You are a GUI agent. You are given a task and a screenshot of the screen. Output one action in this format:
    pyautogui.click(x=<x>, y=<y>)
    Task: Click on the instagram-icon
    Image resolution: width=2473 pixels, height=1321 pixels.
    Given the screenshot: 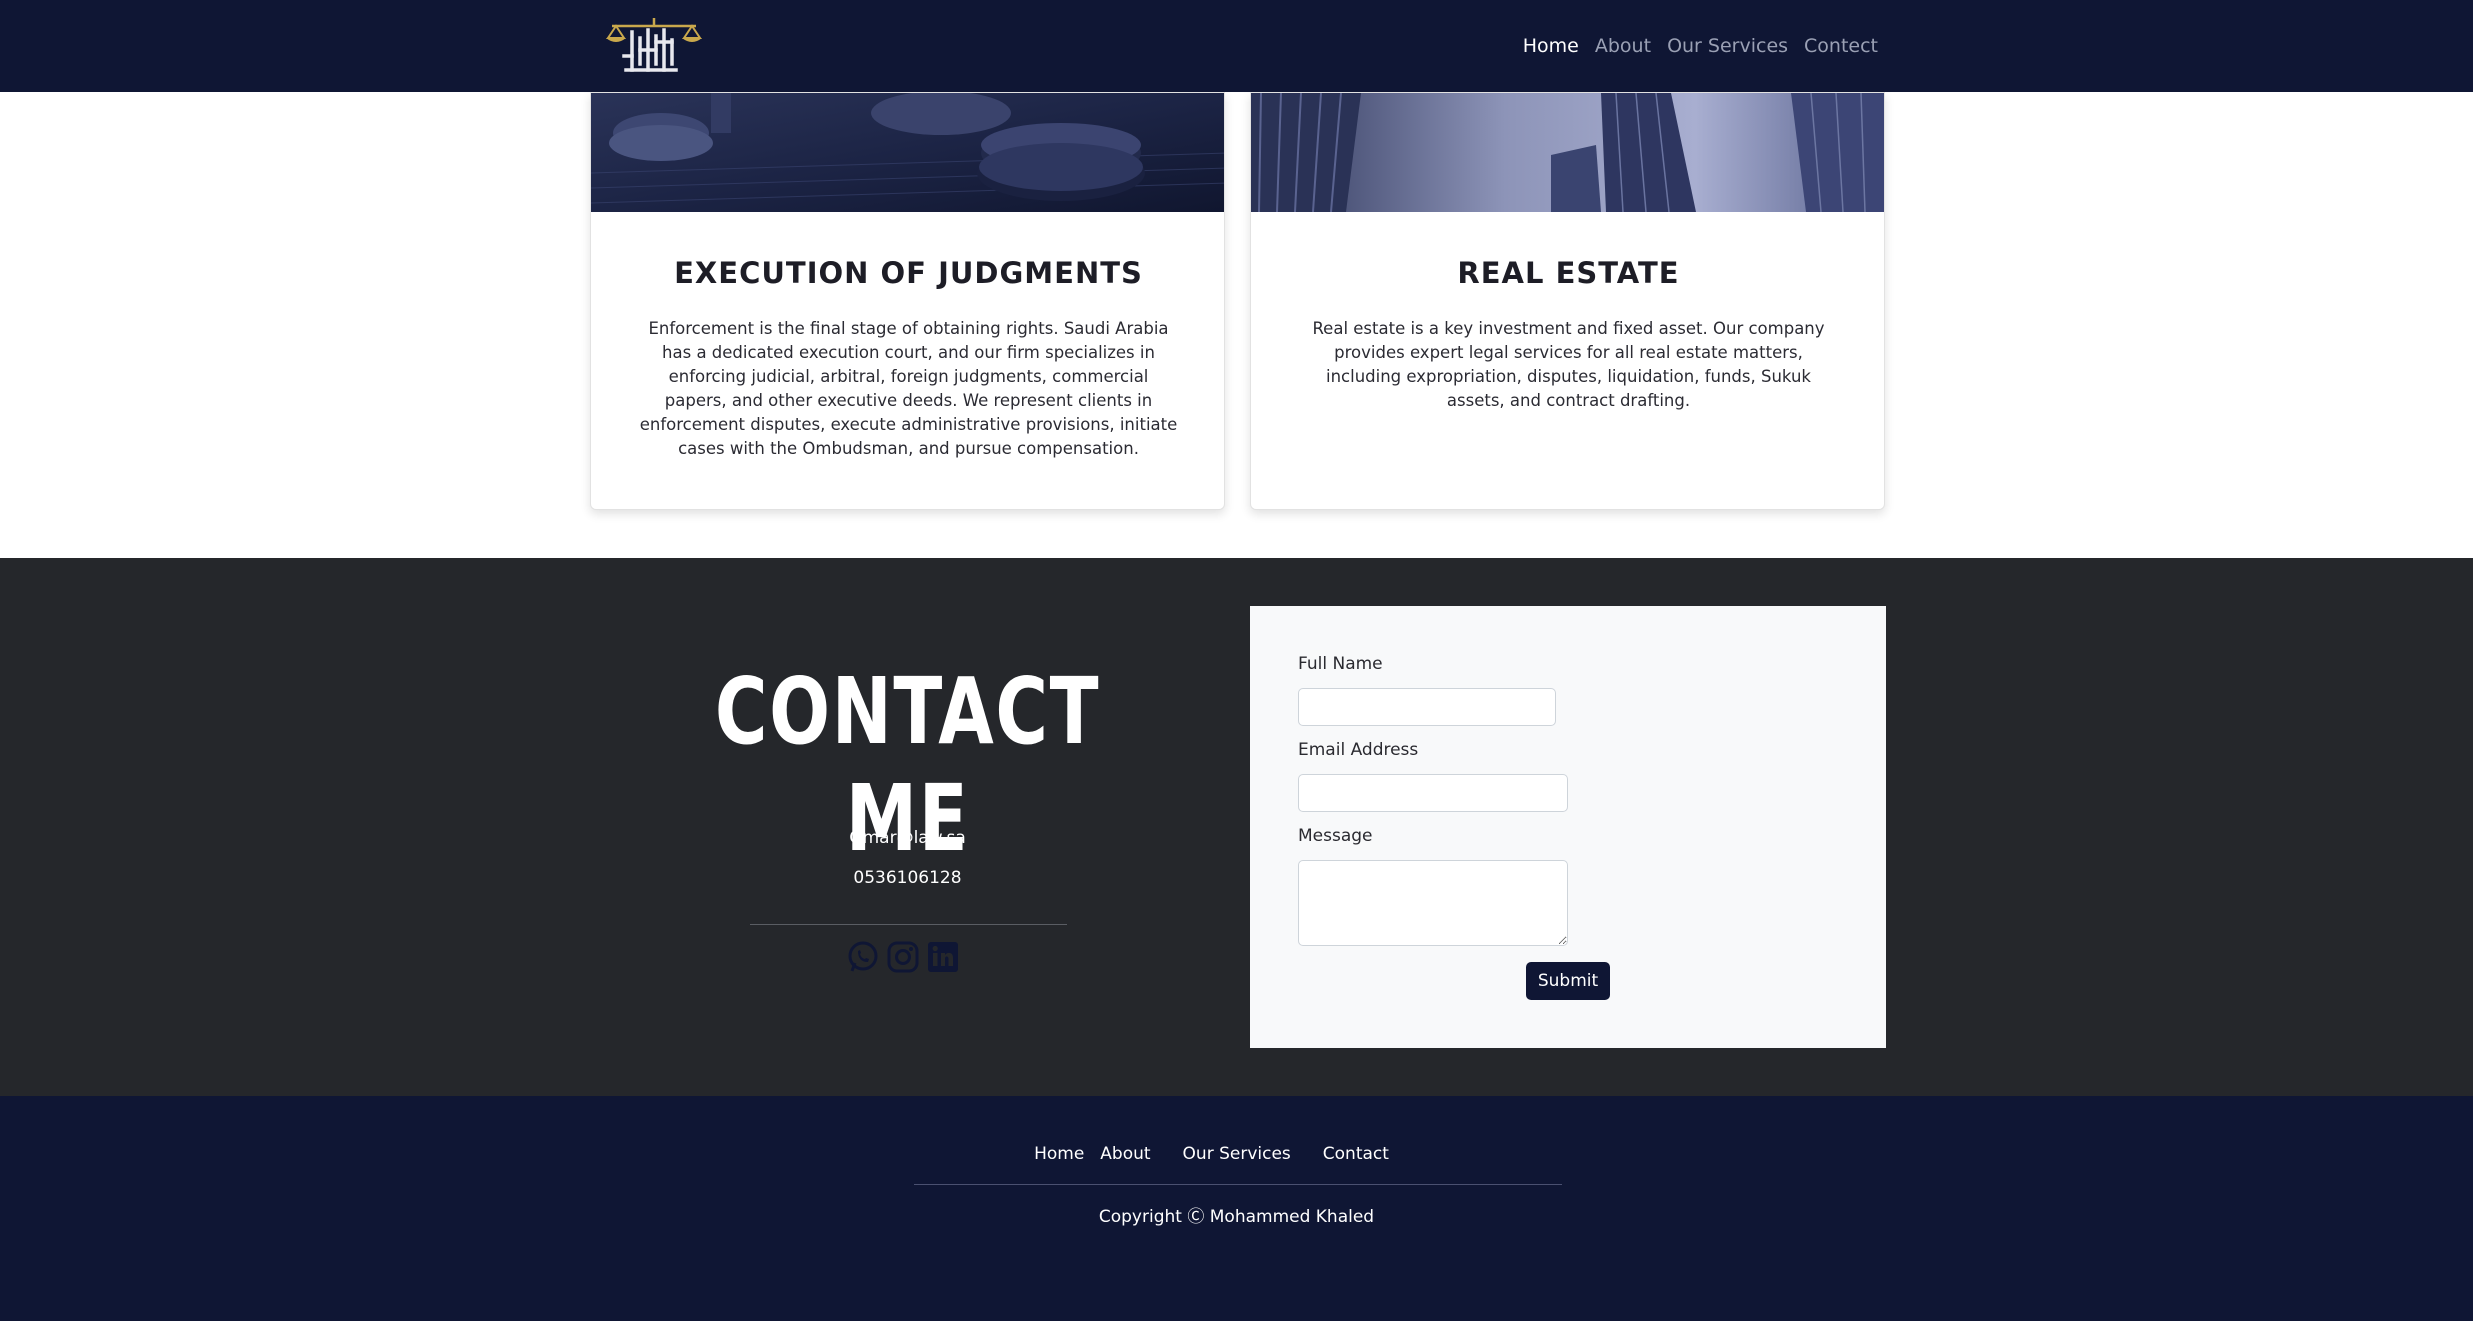 What is the action you would take?
    pyautogui.click(x=903, y=957)
    